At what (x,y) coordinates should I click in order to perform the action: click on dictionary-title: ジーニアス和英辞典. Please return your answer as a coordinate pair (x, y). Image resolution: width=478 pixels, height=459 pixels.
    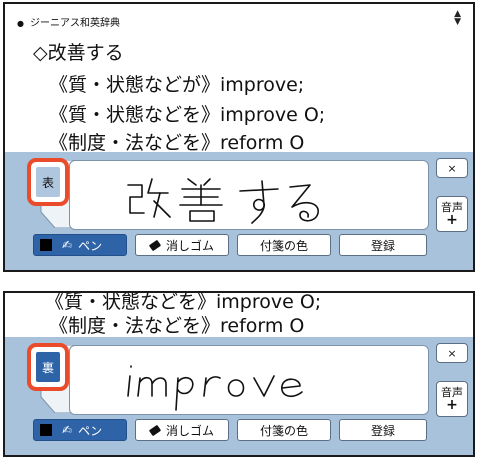
    Looking at the image, I should click on (74, 23).